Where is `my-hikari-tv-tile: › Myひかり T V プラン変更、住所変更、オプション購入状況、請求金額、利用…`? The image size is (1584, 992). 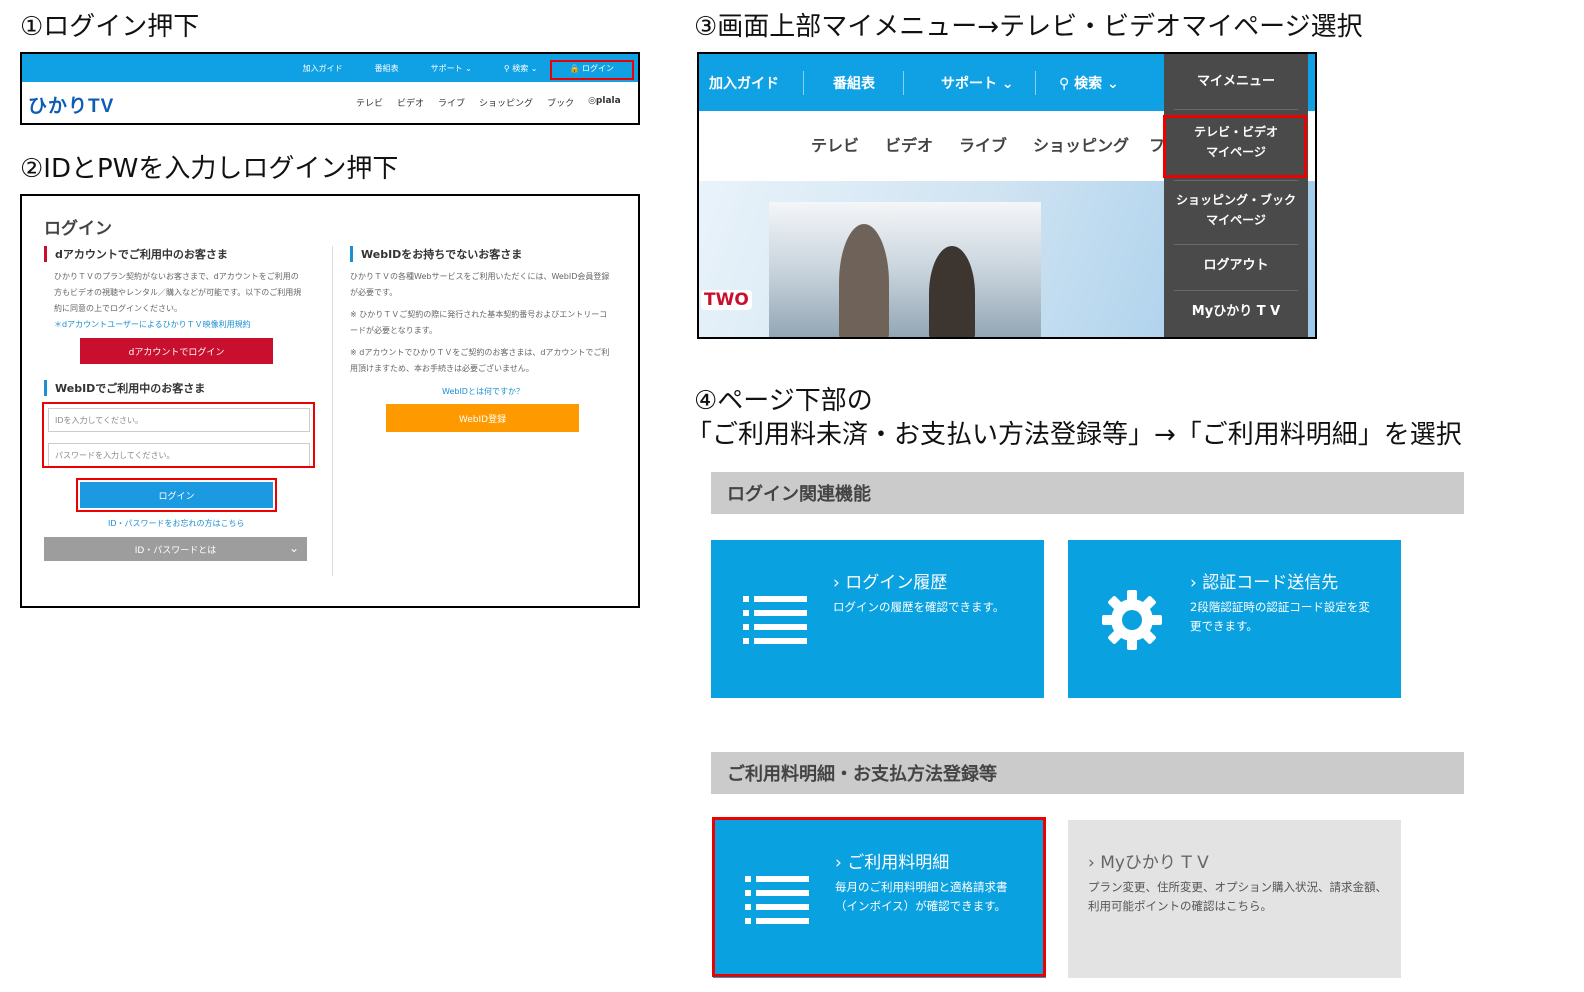
my-hikari-tv-tile: › Myひかり T V プラン変更、住所変更、オプション購入状況、請求金額、利用… is located at coordinates (1234, 899).